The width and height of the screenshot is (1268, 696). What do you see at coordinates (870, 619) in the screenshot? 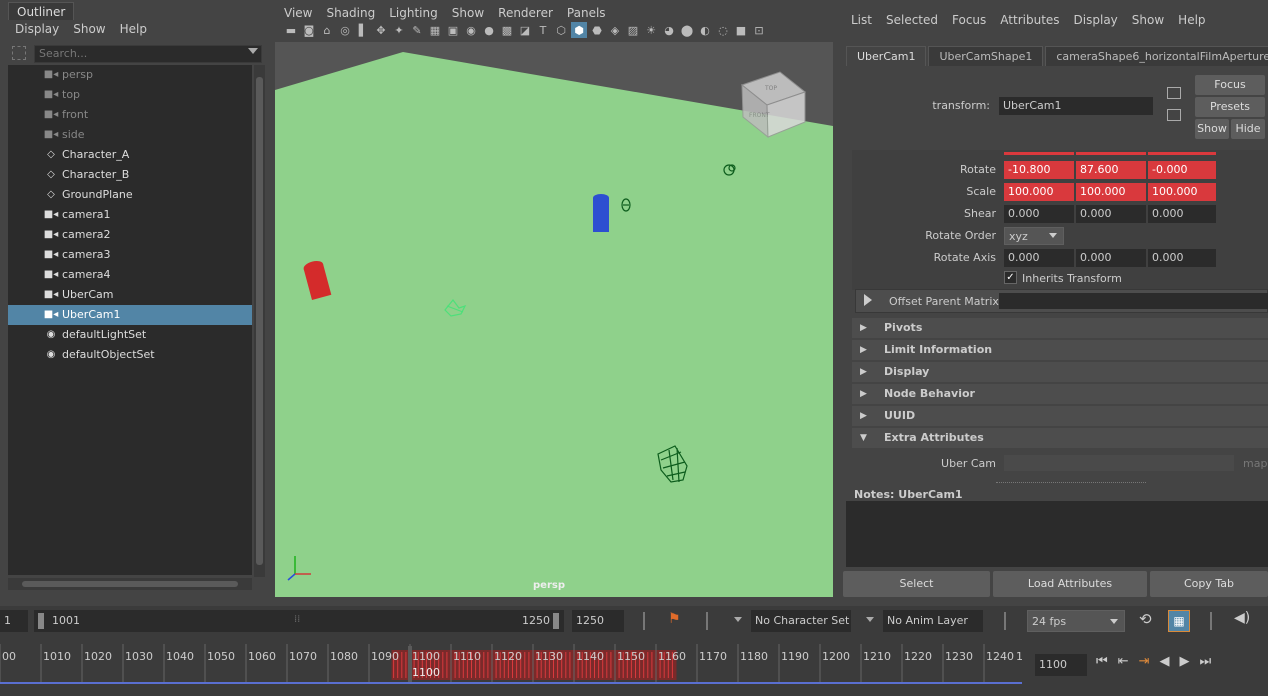
I see `anim-layer-menu-icon` at bounding box center [870, 619].